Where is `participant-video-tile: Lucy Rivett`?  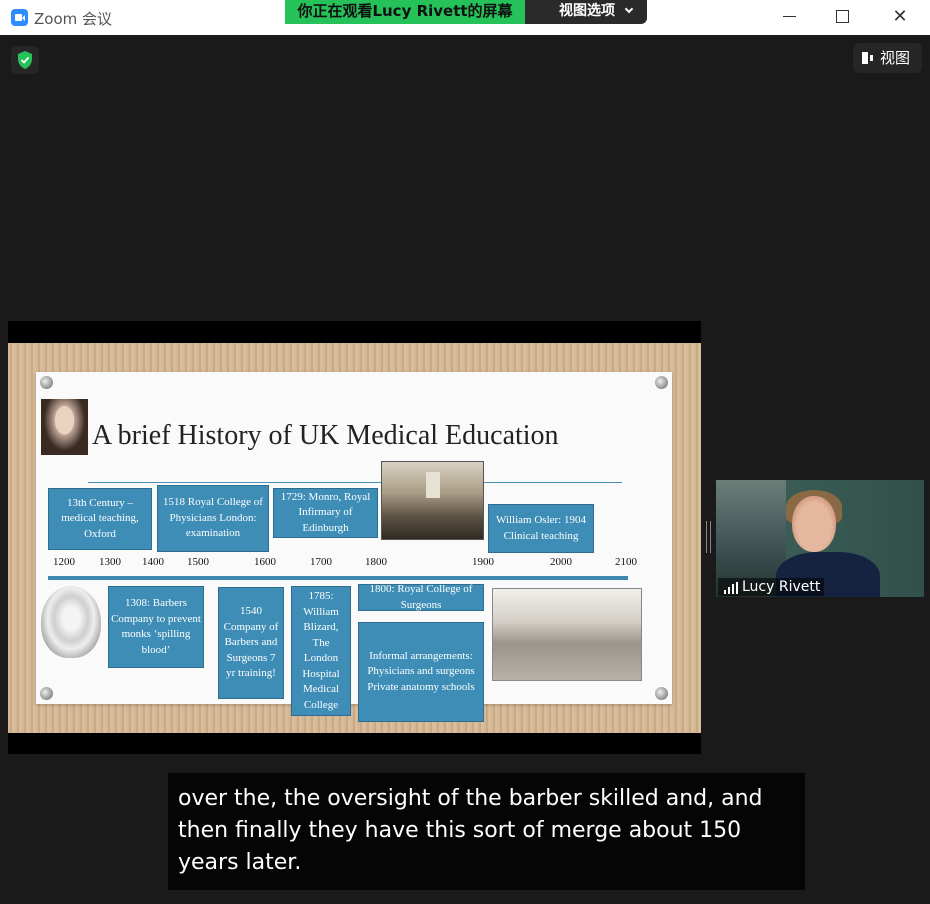 participant-video-tile: Lucy Rivett is located at coordinates (820, 538).